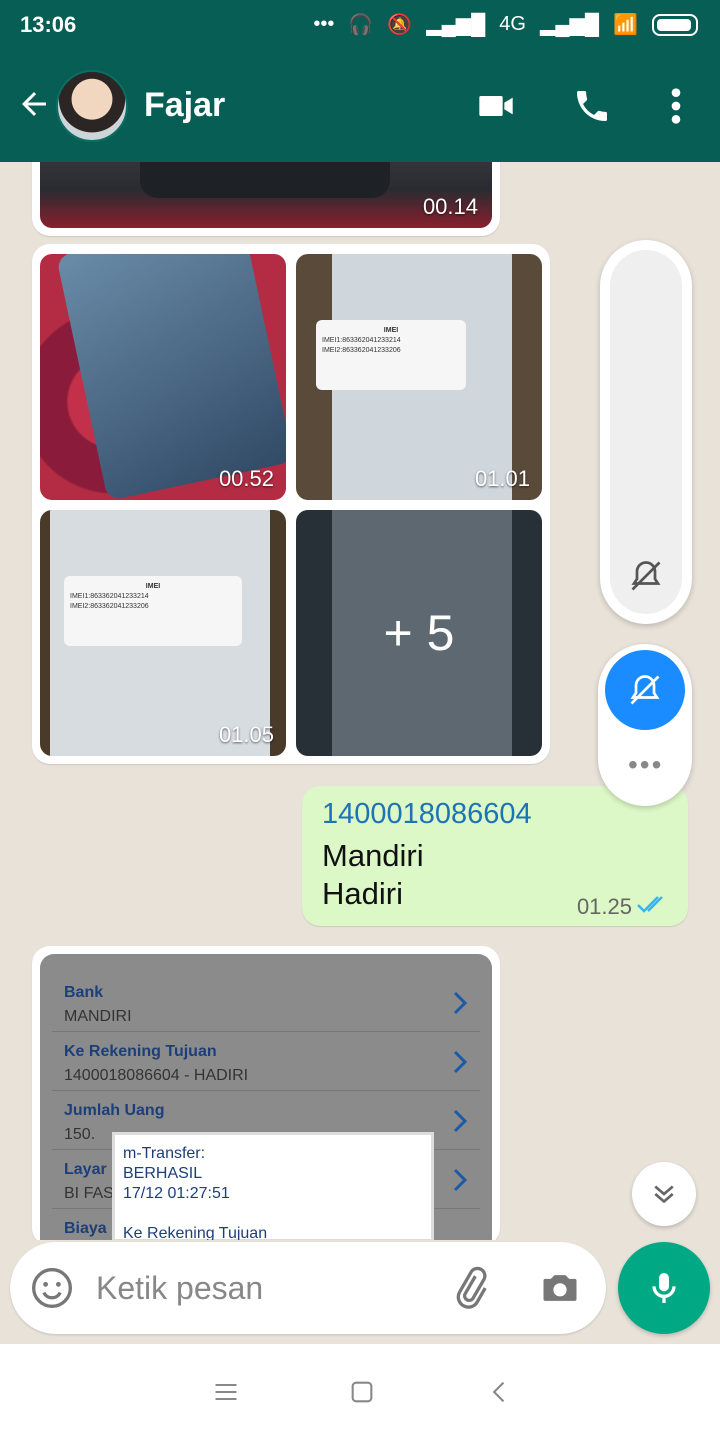 The height and width of the screenshot is (1440, 720). Describe the element at coordinates (360, 107) in the screenshot. I see `chat-header: Fajar` at that location.